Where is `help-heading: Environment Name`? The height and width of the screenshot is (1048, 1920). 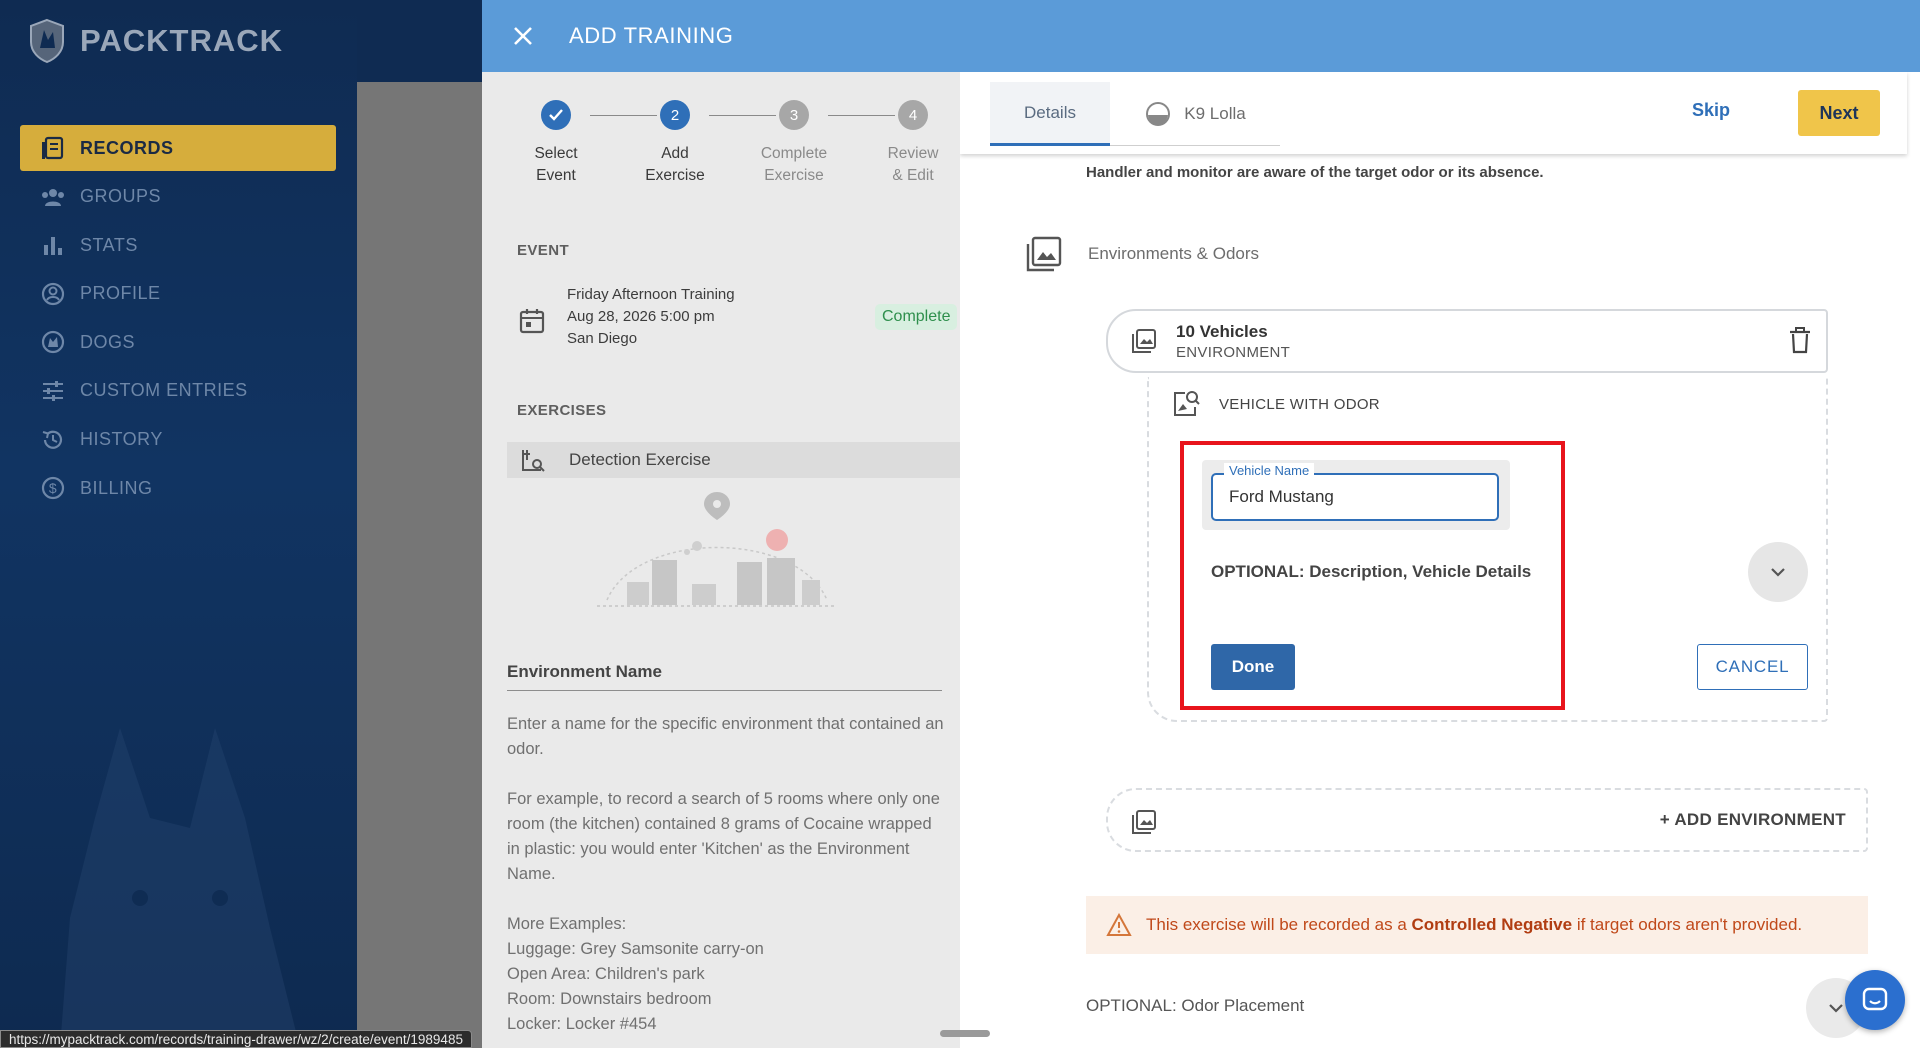 help-heading: Environment Name is located at coordinates (724, 676).